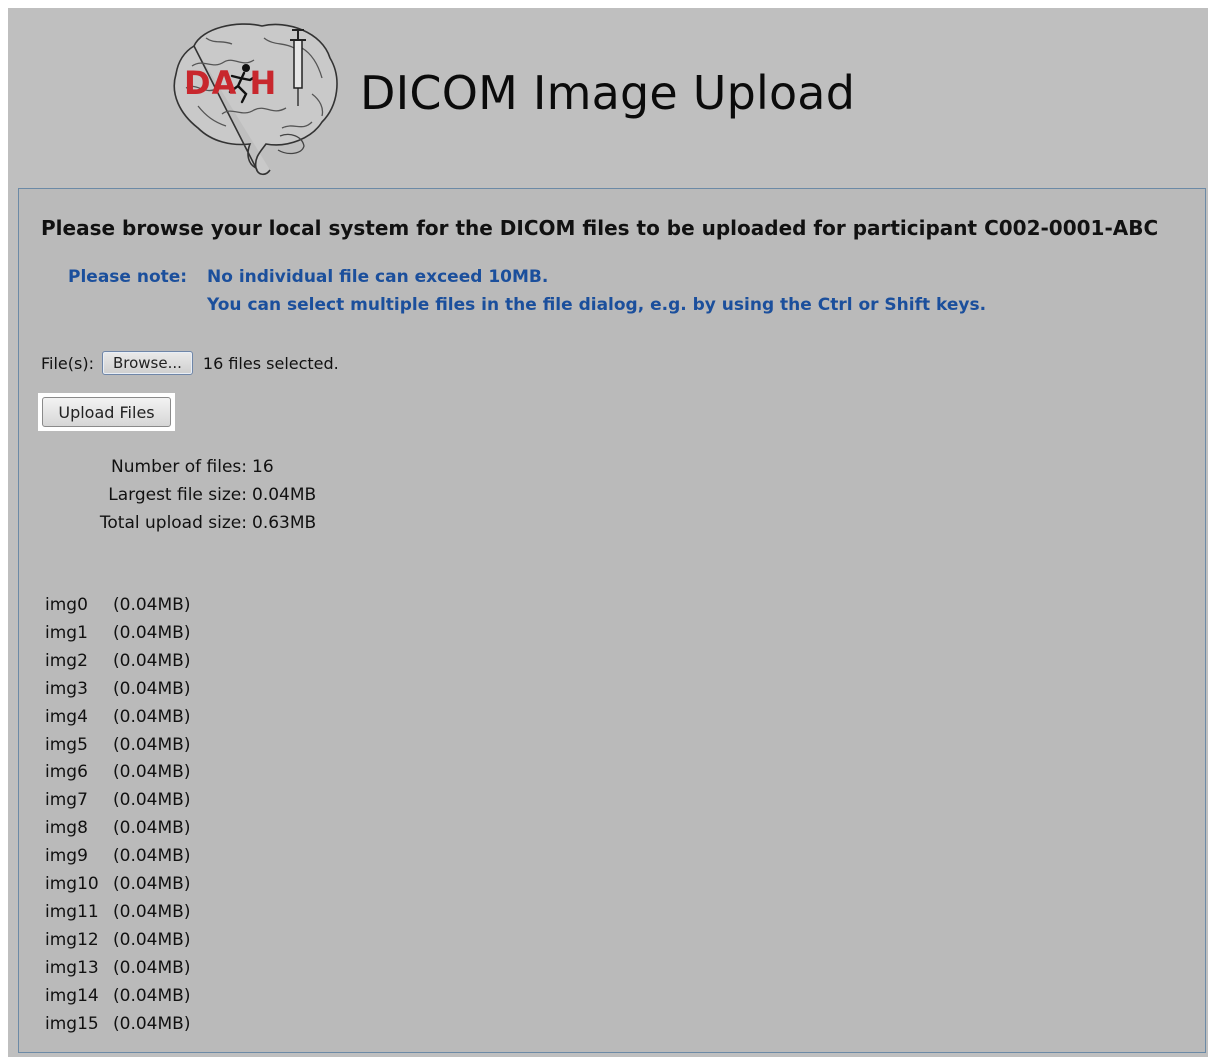  I want to click on list-item: img7 (0.04MB), so click(117, 801).